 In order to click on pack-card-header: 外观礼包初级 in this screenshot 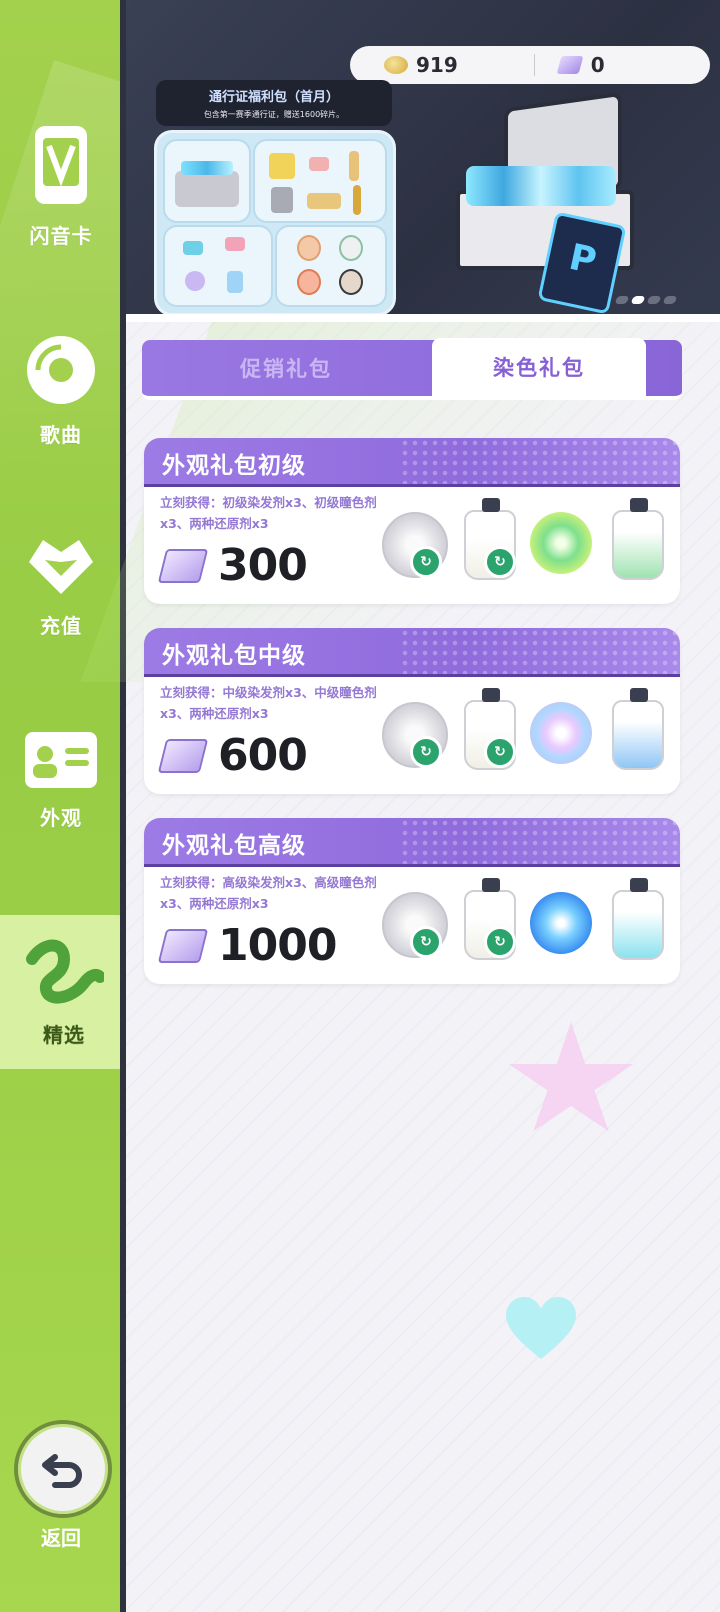, I will do `click(412, 462)`.